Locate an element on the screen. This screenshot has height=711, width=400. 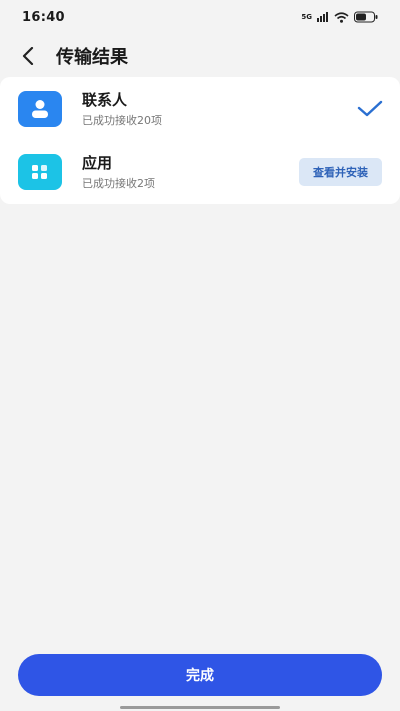
contacts-text: 联系人 已成功接收20项 is located at coordinates (219, 109).